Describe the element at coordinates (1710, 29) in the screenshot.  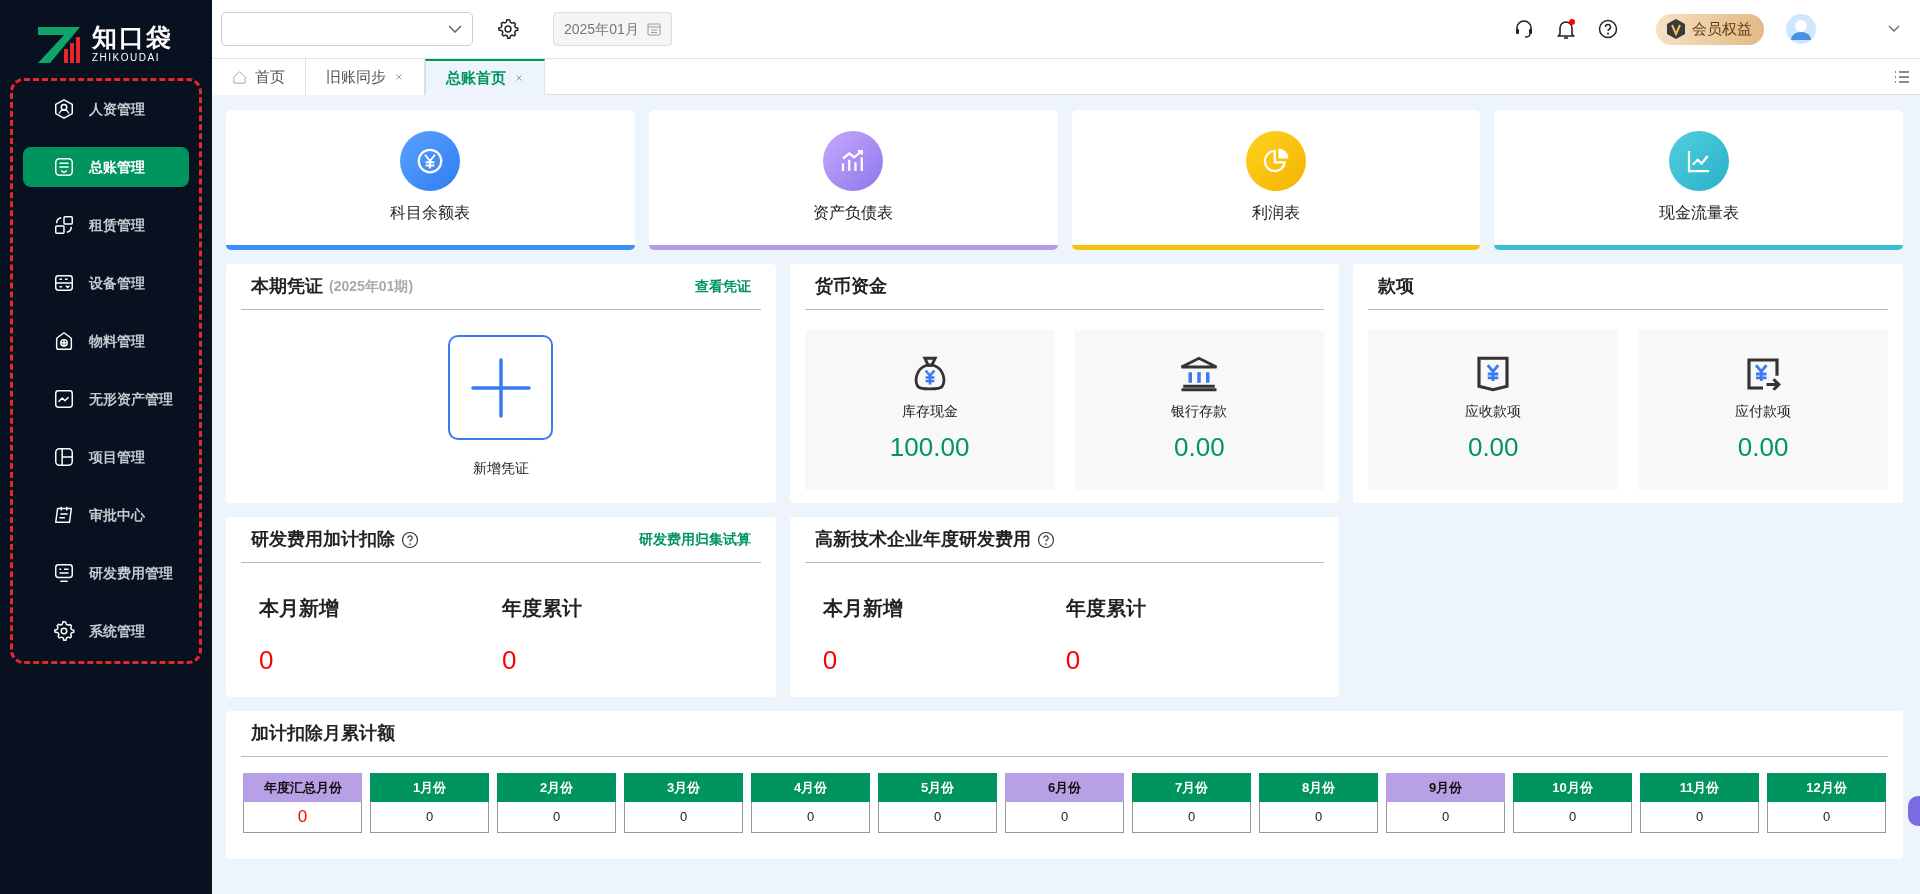
I see `member-button: 会员权益` at that location.